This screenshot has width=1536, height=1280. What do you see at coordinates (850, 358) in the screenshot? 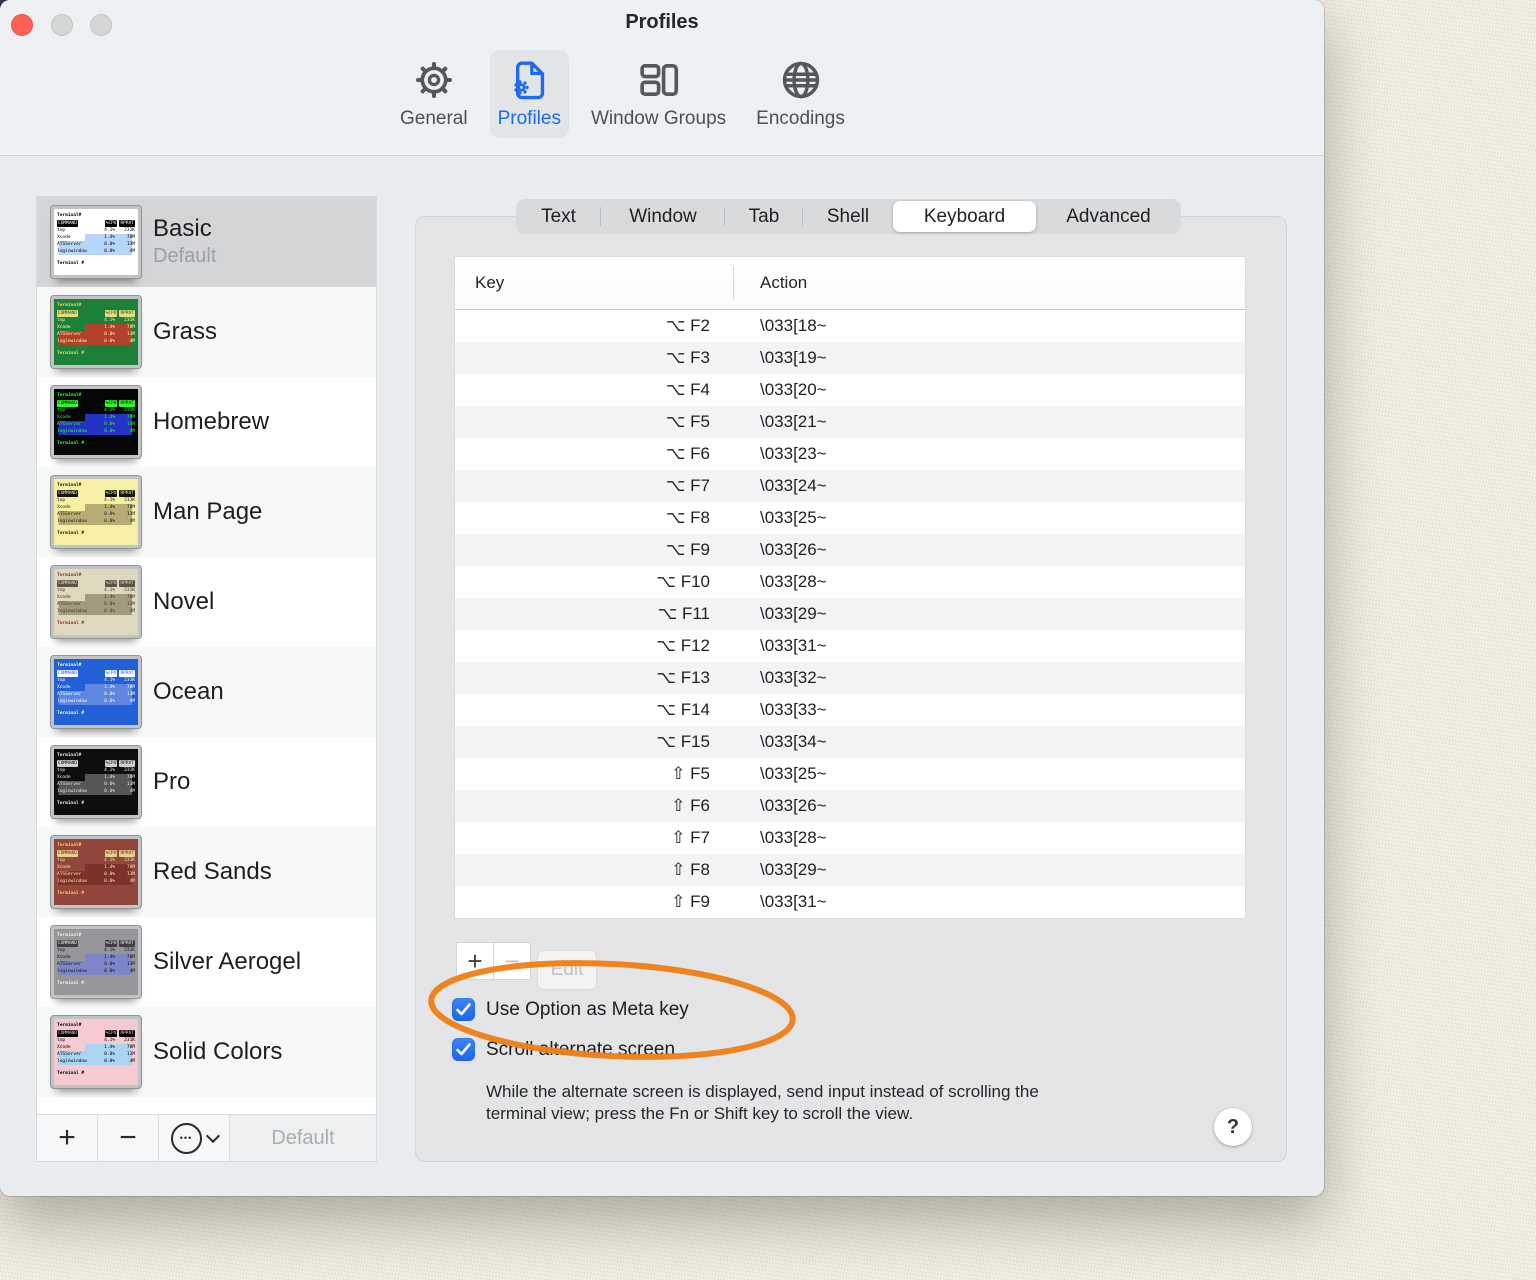
I see `table-row: ⌥ F3 \033[19~` at bounding box center [850, 358].